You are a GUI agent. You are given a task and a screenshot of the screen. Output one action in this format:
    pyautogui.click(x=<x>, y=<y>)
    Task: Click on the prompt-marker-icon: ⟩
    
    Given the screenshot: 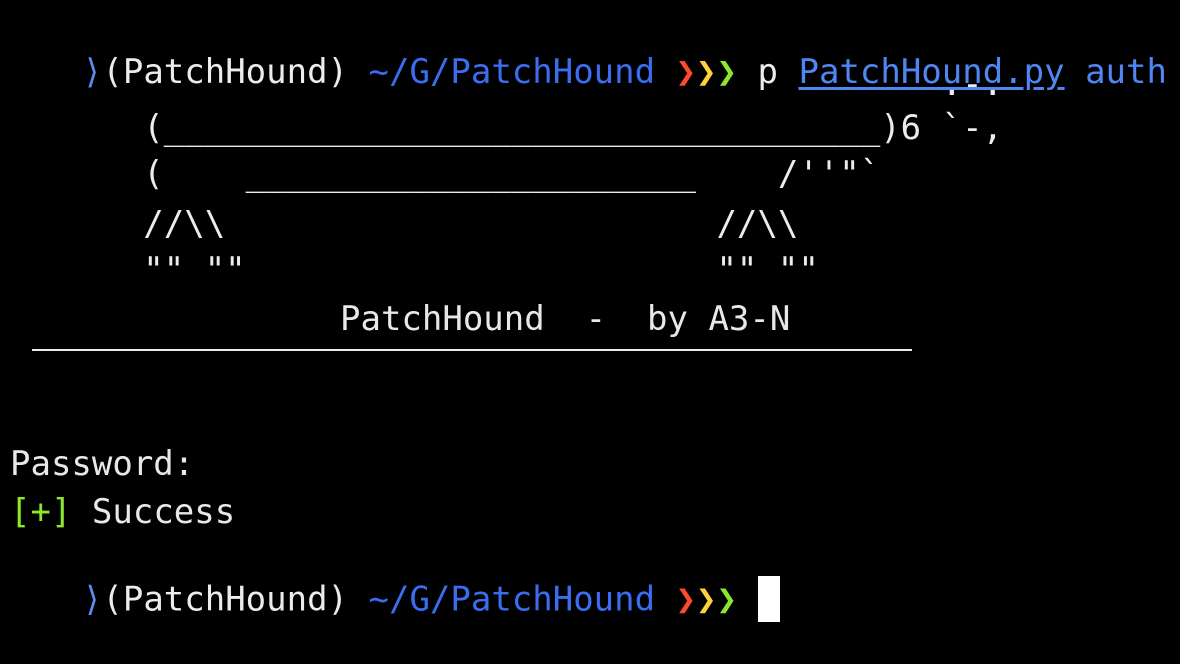 What is the action you would take?
    pyautogui.click(x=92, y=599)
    